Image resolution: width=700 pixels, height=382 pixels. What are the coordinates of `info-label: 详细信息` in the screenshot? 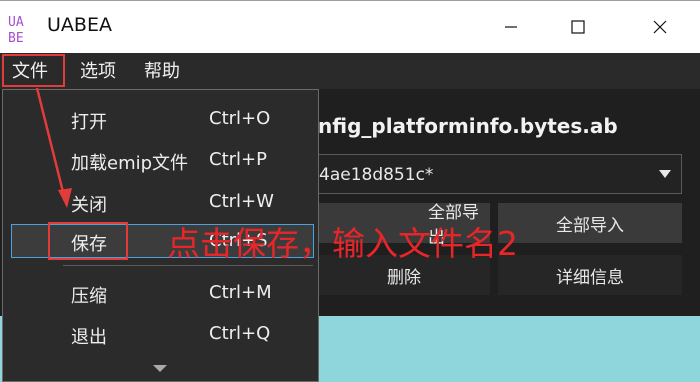 It's located at (590, 277).